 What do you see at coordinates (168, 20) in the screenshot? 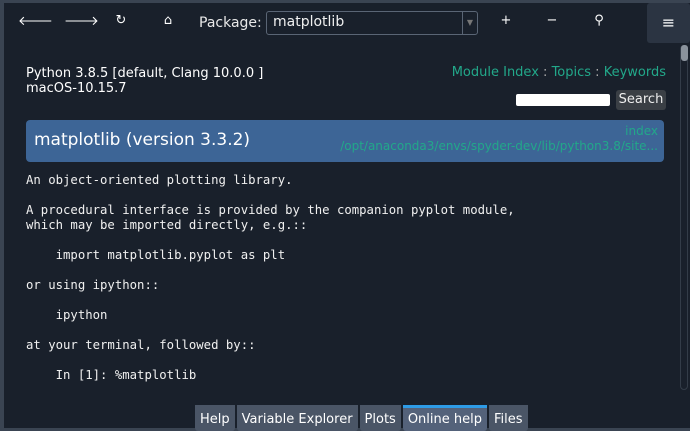
I see `home-icon: ⌂` at bounding box center [168, 20].